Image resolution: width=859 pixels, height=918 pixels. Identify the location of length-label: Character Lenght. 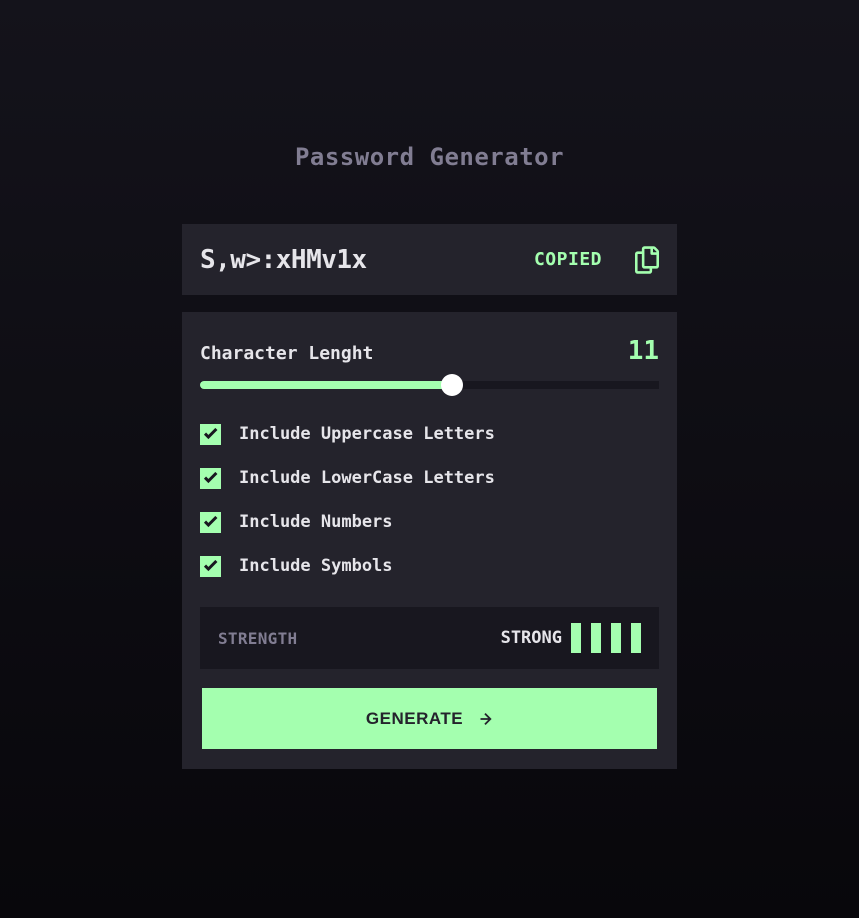
(287, 353).